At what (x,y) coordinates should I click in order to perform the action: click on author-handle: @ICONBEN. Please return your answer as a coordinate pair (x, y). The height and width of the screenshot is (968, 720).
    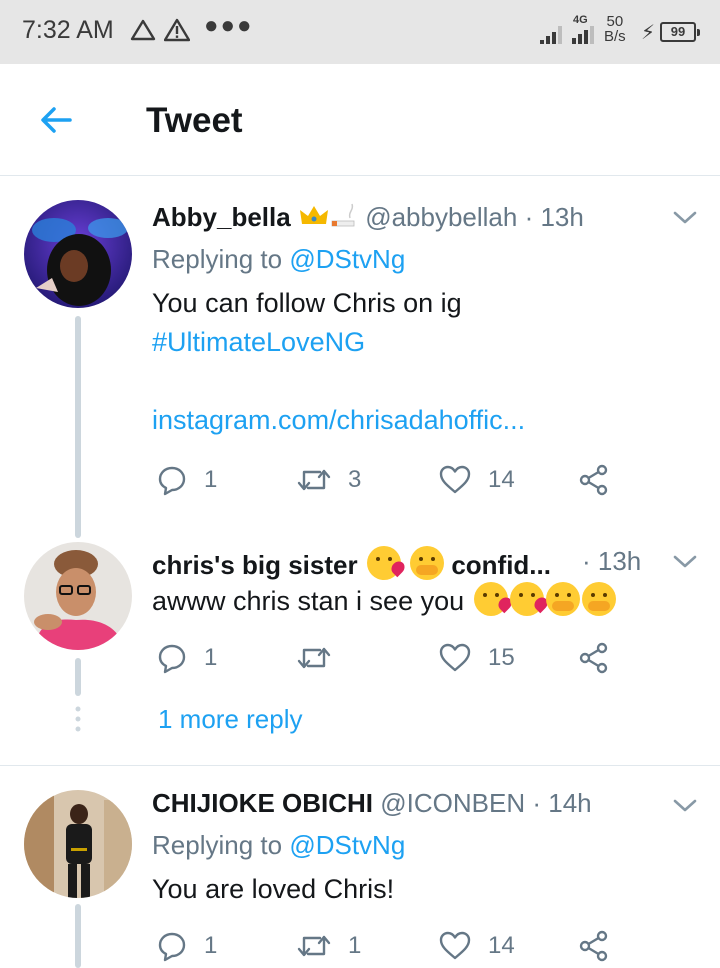
    Looking at the image, I should click on (452, 803).